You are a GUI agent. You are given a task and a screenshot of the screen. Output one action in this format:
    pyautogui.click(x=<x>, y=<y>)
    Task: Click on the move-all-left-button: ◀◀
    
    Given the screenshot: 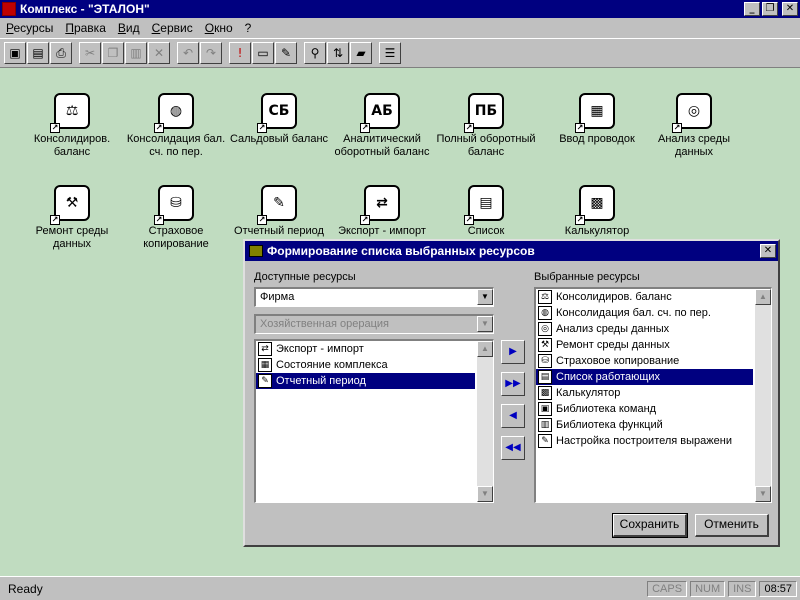 What is the action you would take?
    pyautogui.click(x=513, y=448)
    